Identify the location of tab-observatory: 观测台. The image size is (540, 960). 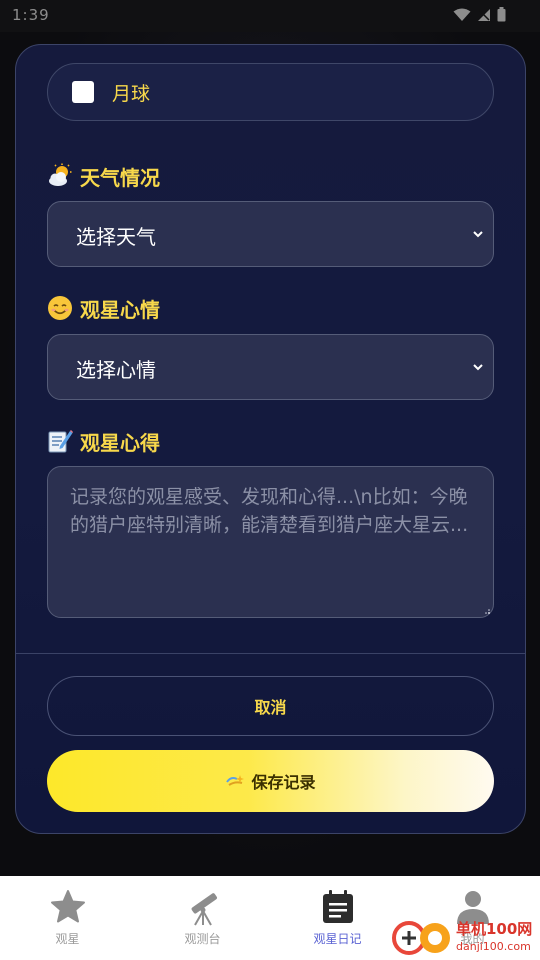
(202, 918).